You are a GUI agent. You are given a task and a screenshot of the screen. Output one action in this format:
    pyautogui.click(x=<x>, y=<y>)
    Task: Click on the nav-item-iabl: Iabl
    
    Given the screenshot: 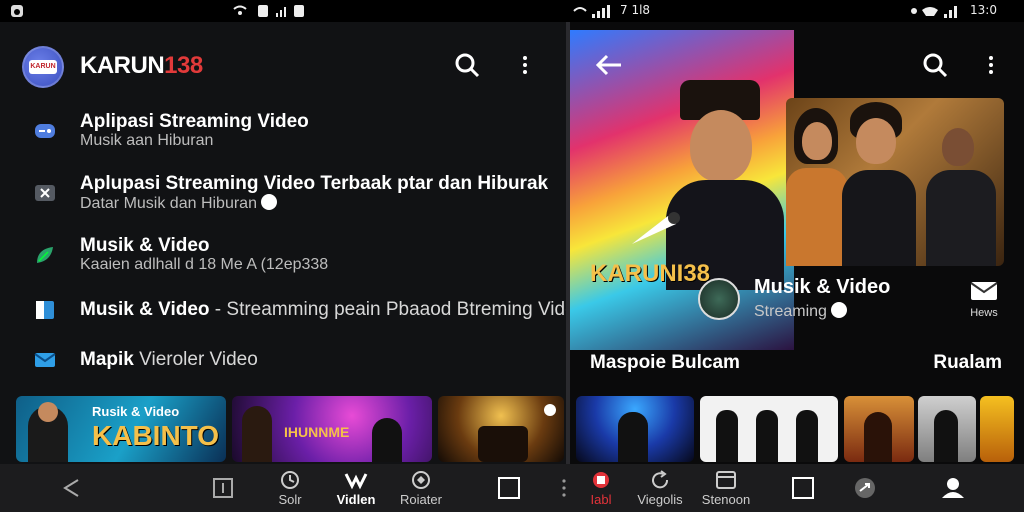 What is the action you would take?
    pyautogui.click(x=601, y=488)
    